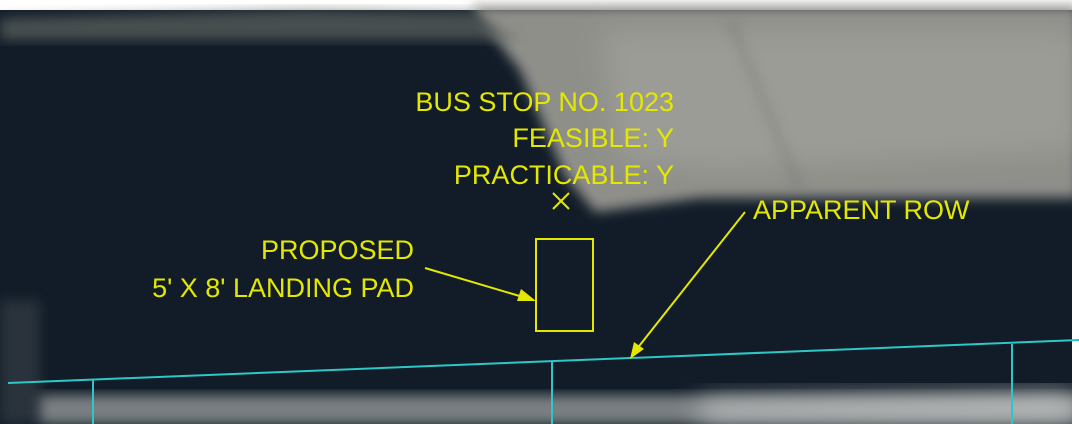 The width and height of the screenshot is (1079, 424). Describe the element at coordinates (593, 138) in the screenshot. I see `bus-stop-feasible: FEASIBLE: Y` at that location.